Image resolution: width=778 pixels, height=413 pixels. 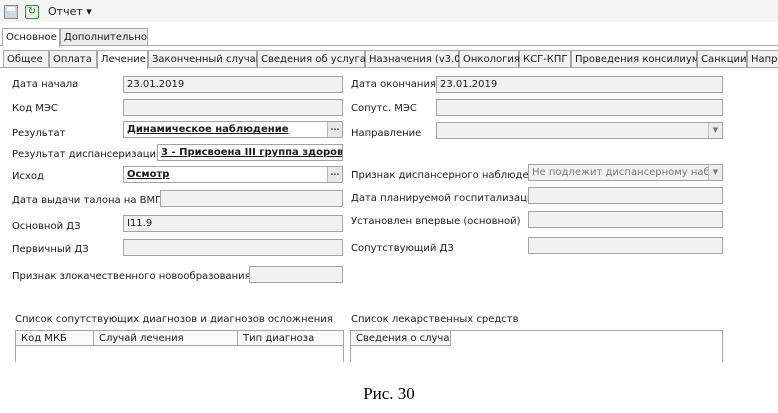 What do you see at coordinates (148, 174) in the screenshot?
I see `outcome-value: Осмотр` at bounding box center [148, 174].